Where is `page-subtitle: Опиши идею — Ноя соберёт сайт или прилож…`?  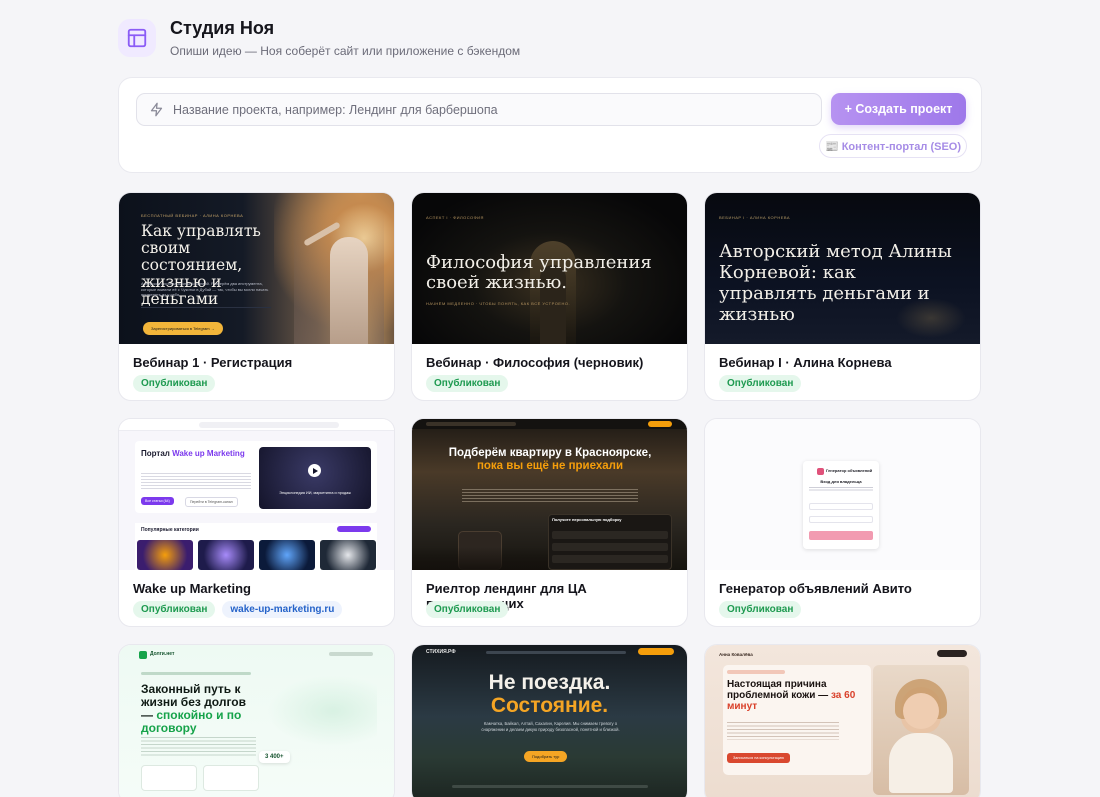 page-subtitle: Опиши идею — Ноя соберёт сайт или прилож… is located at coordinates (345, 51).